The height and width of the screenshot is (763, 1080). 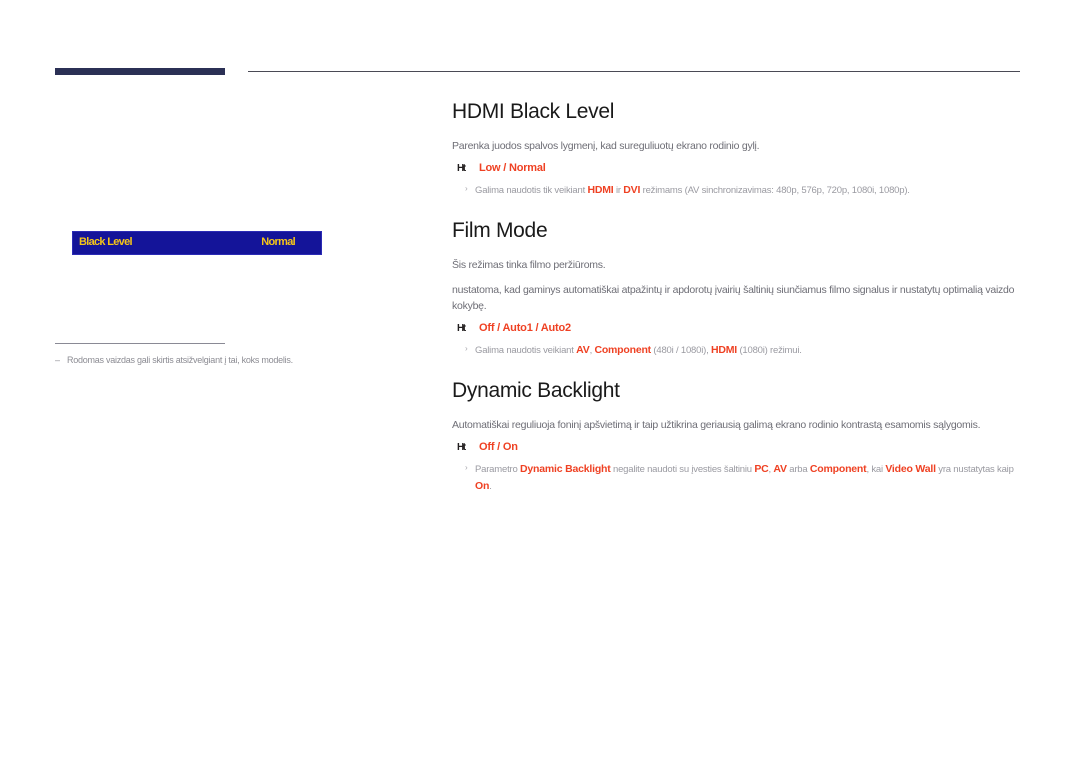 What do you see at coordinates (738, 168) in the screenshot?
I see `option-row-hdmi-black-level: Ht Low / Normal` at bounding box center [738, 168].